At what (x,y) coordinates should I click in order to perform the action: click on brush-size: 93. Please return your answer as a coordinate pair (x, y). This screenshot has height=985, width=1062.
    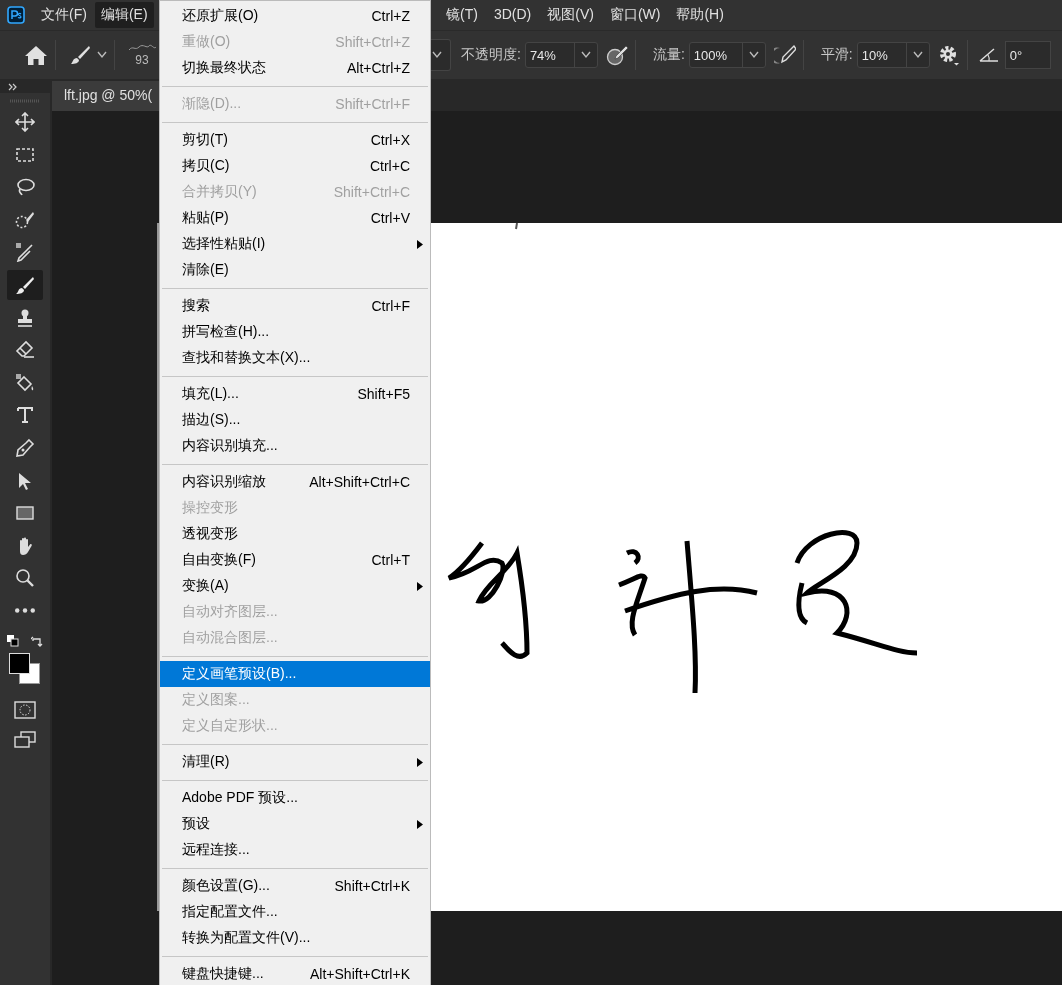
    Looking at the image, I should click on (142, 60).